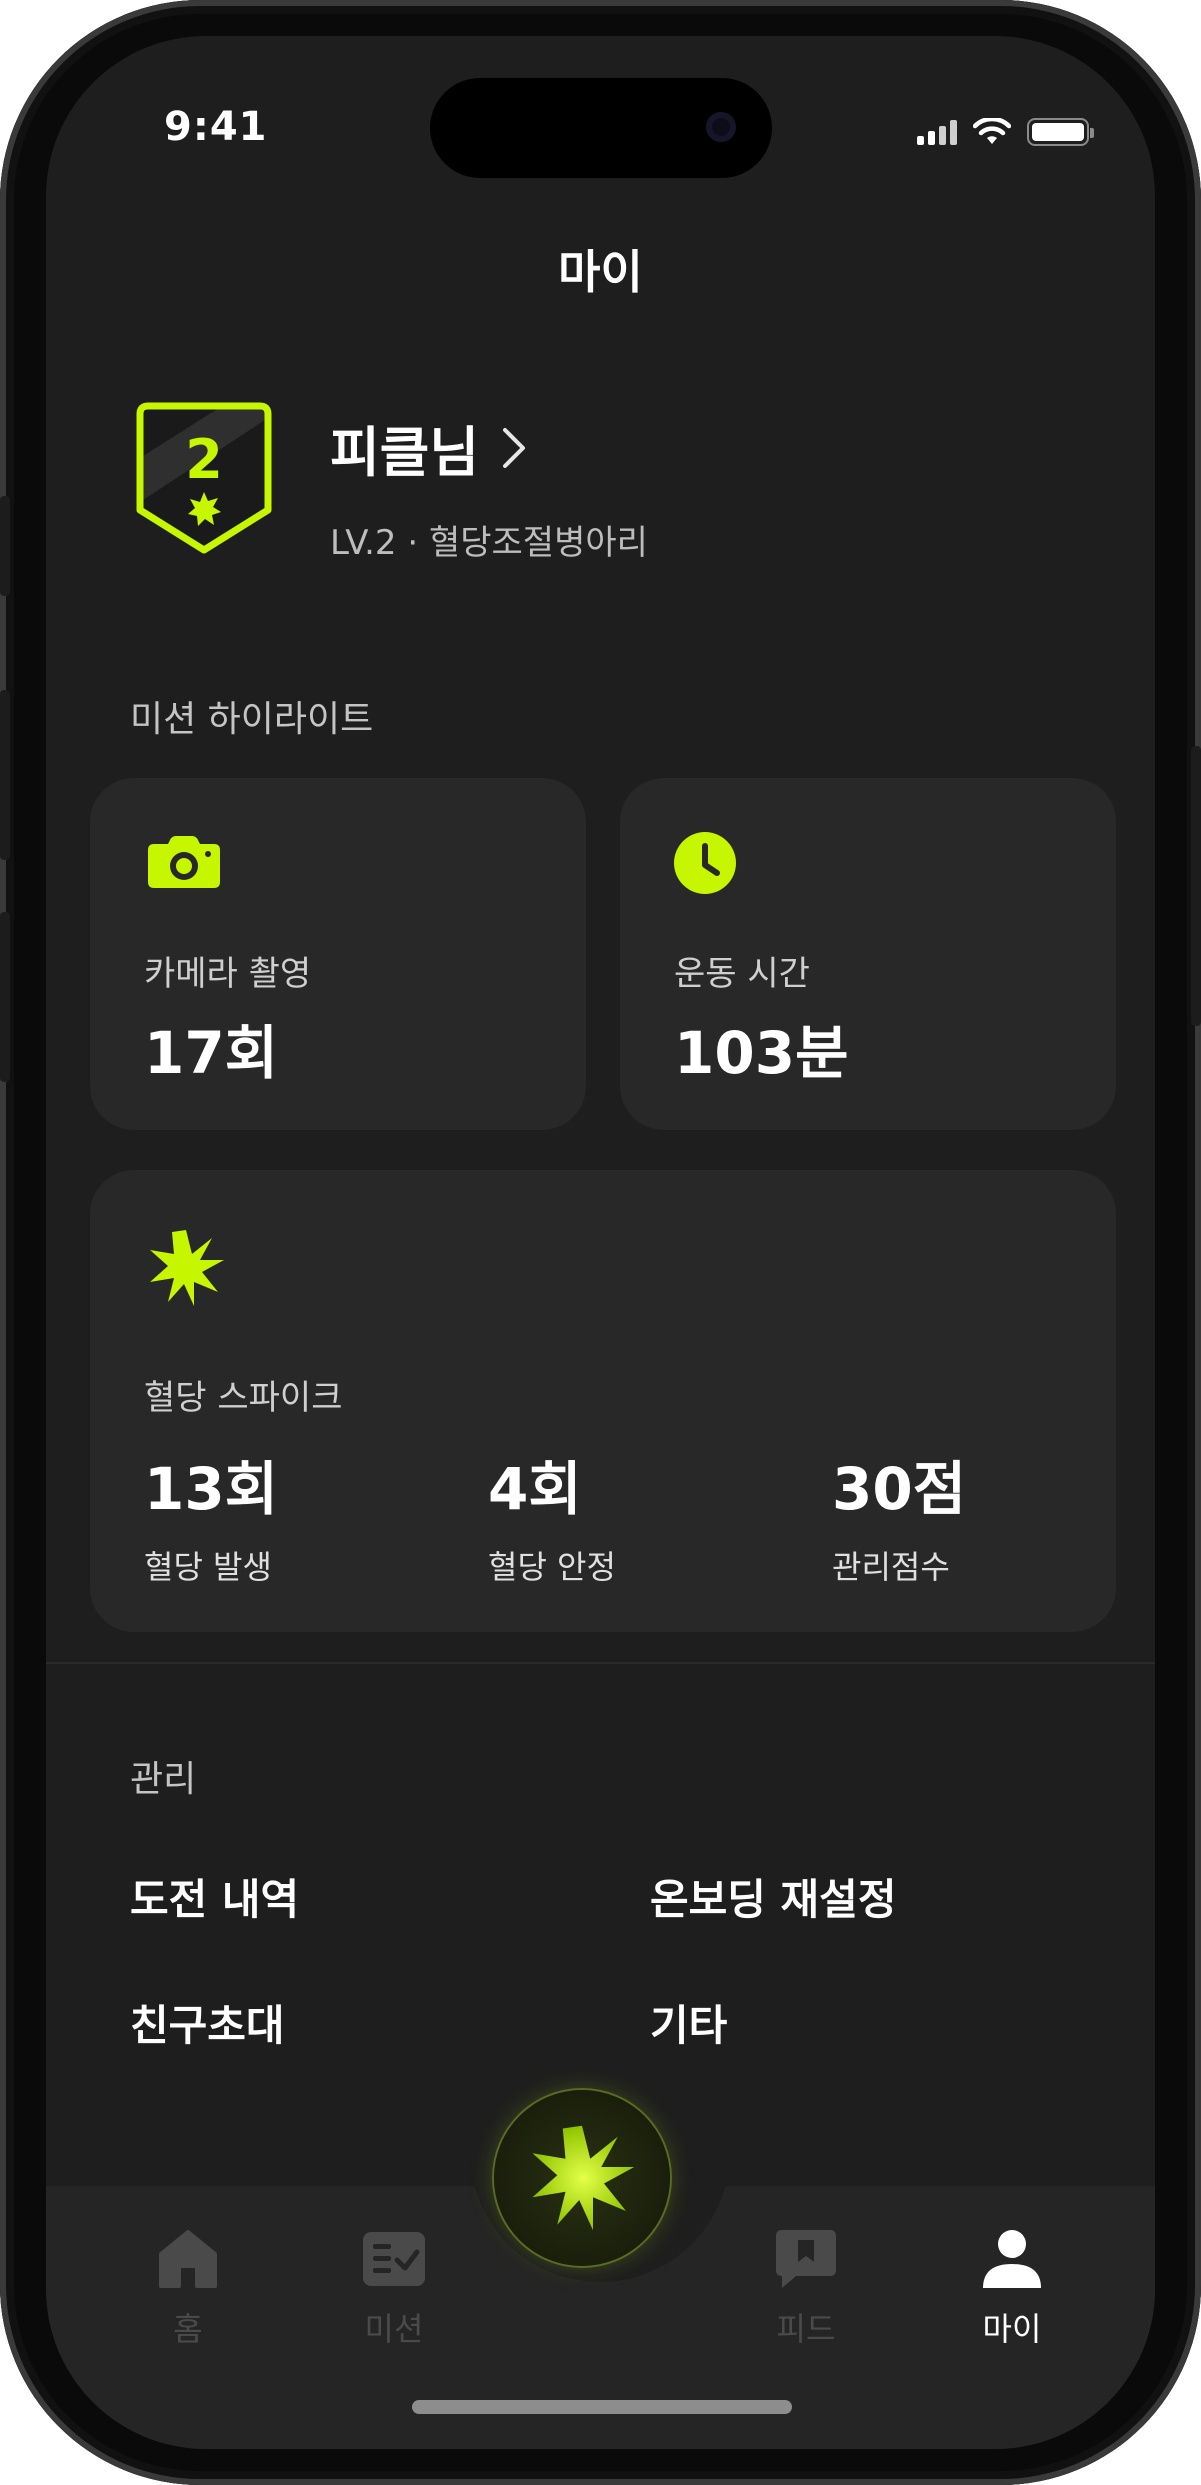  What do you see at coordinates (394, 2289) in the screenshot?
I see `tab-mission: 미션` at bounding box center [394, 2289].